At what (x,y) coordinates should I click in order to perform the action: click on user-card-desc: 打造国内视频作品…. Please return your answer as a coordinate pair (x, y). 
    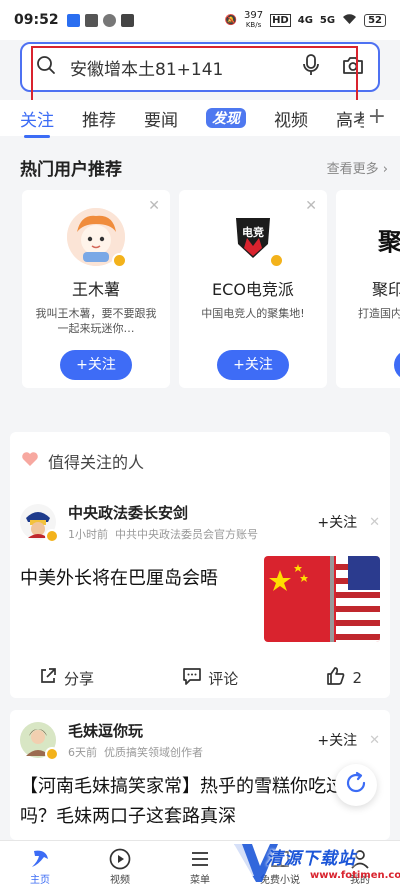
    Looking at the image, I should click on (379, 313).